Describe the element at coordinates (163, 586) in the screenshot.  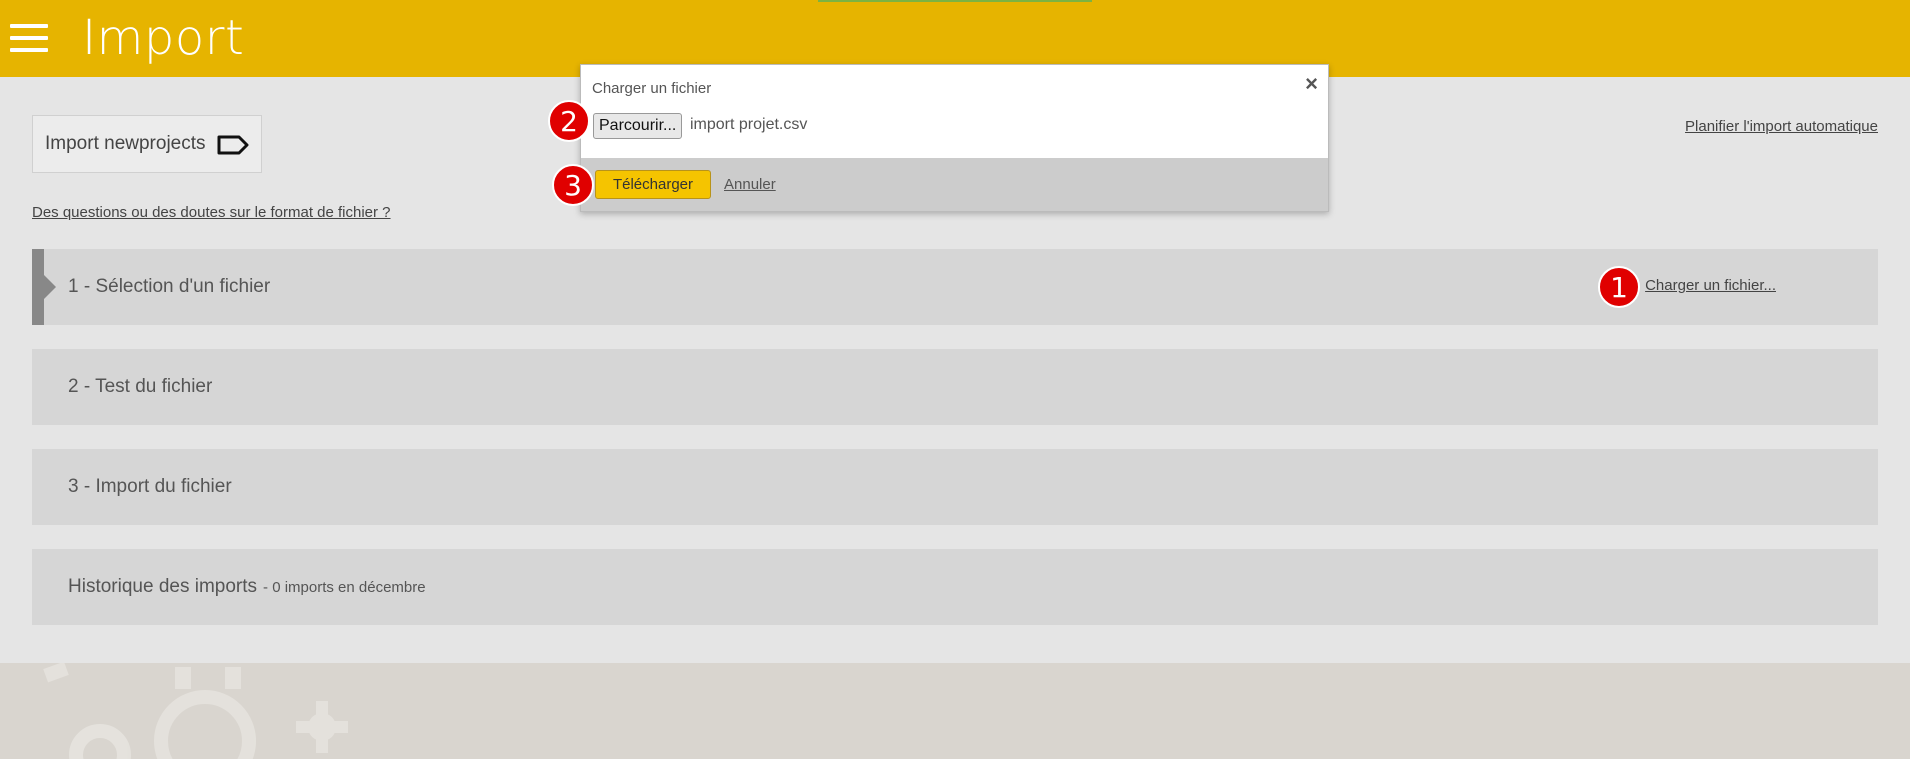
I see `history-label: Historique des imports` at that location.